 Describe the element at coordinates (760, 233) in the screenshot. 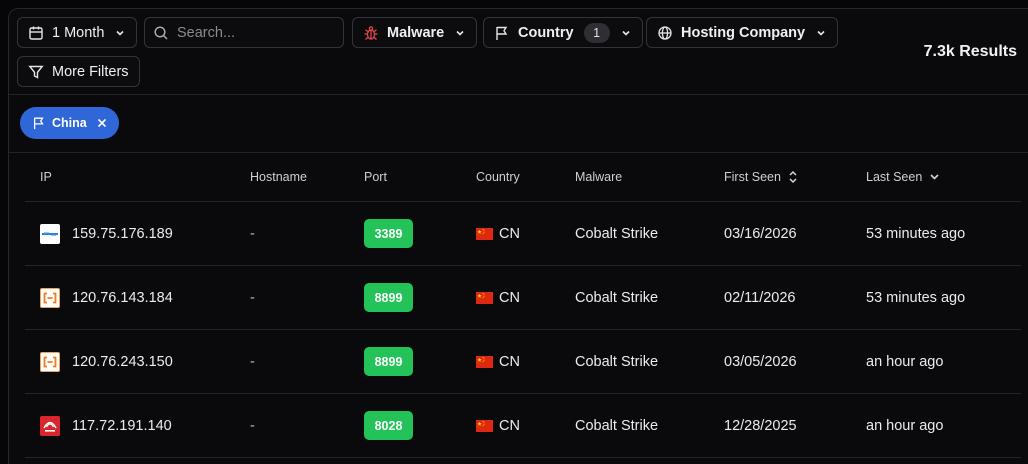

I see `first-seen-cell: 03/16/2026` at that location.